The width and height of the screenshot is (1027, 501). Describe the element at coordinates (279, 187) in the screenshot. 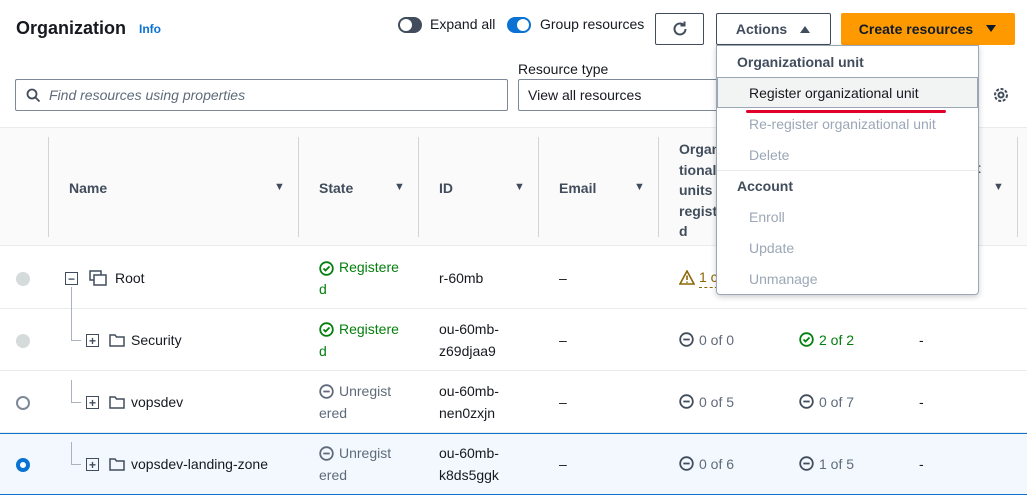

I see `sort-name-icon: ▼` at that location.